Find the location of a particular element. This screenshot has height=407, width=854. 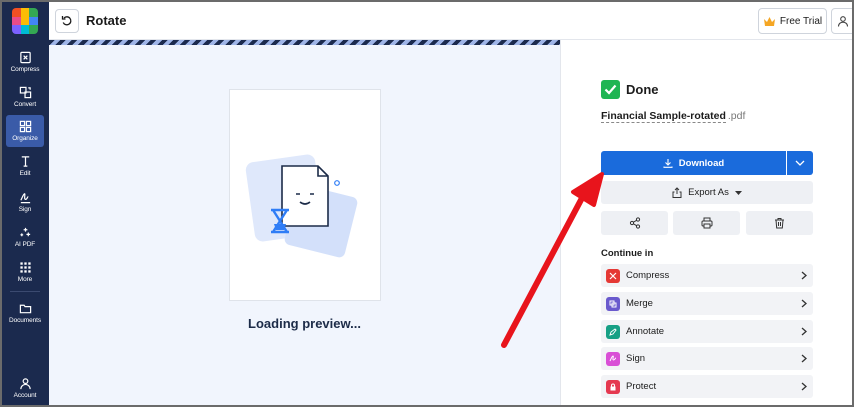

printer-icon is located at coordinates (706, 223).